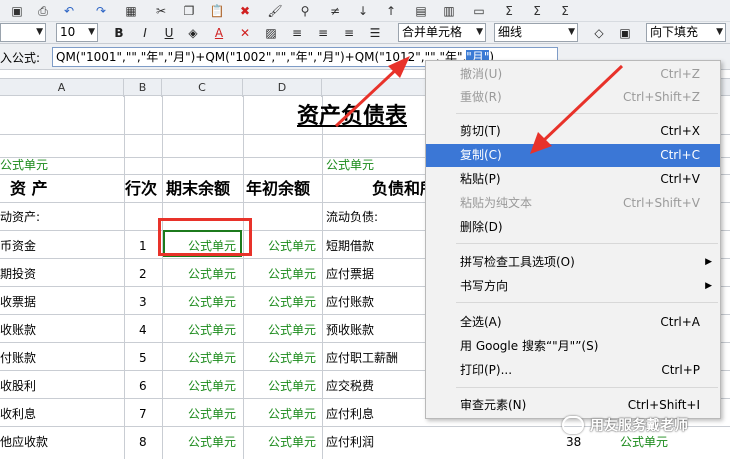  I want to click on font-name-select: ▼, so click(23, 32).